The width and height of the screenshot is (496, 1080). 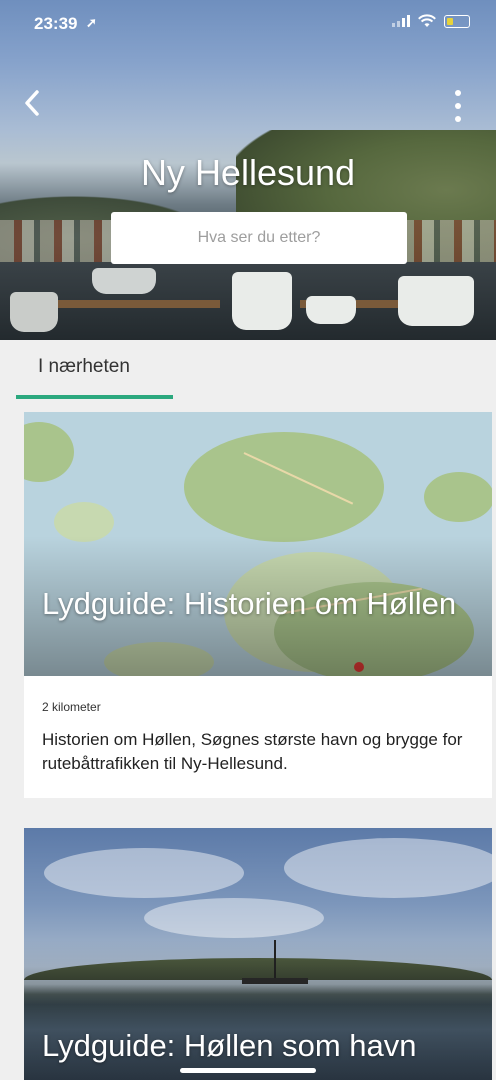 I want to click on back-button, so click(x=37, y=106).